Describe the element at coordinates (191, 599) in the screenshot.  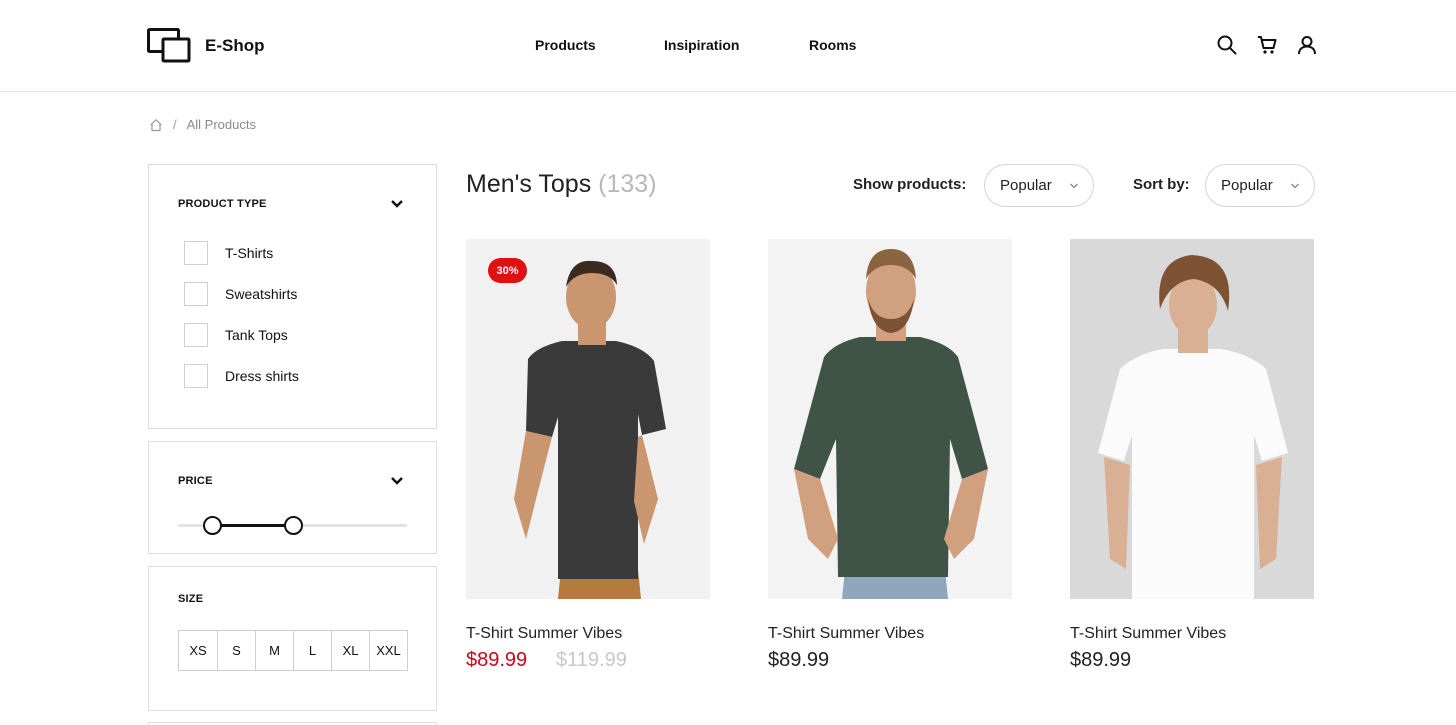
I see `filter-title: SIZE` at that location.